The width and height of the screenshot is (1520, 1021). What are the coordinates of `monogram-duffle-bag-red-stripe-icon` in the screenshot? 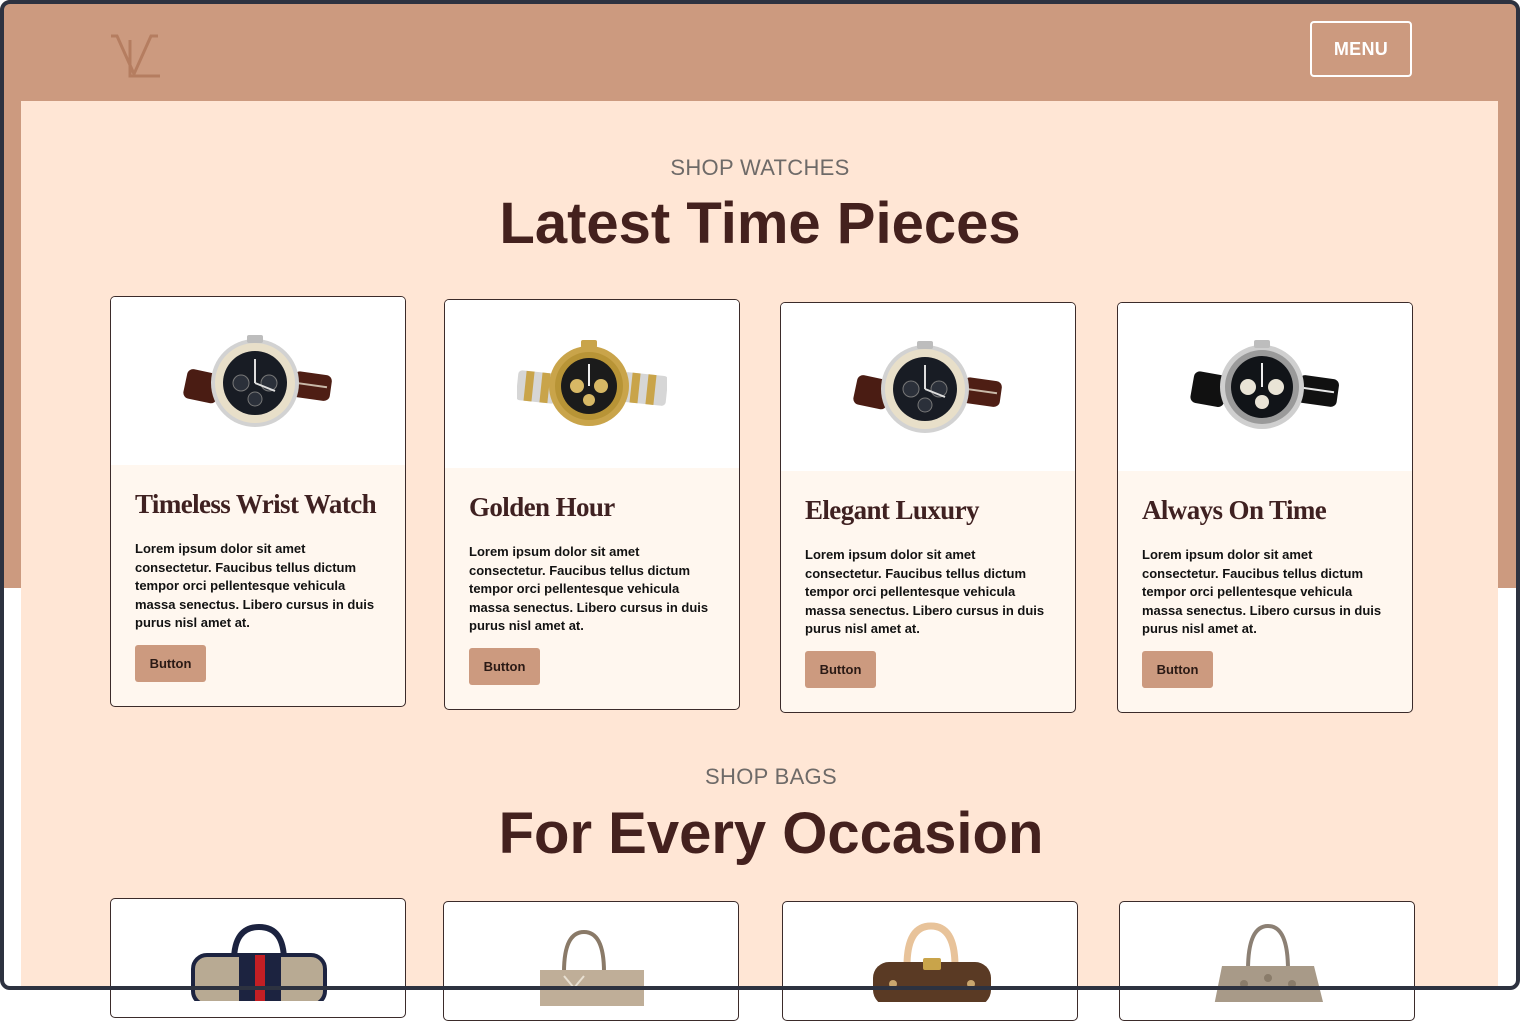 It's located at (259, 964).